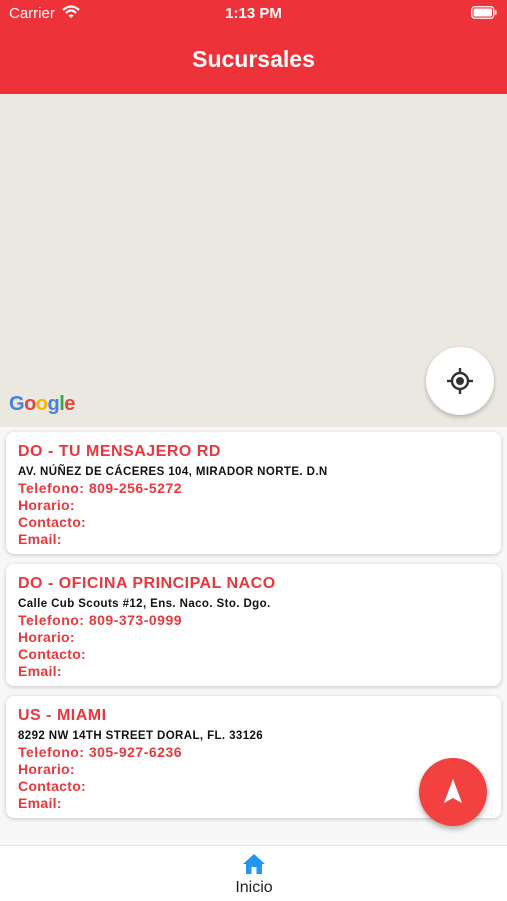 The image size is (507, 901). What do you see at coordinates (484, 12) in the screenshot?
I see `battery-icon` at bounding box center [484, 12].